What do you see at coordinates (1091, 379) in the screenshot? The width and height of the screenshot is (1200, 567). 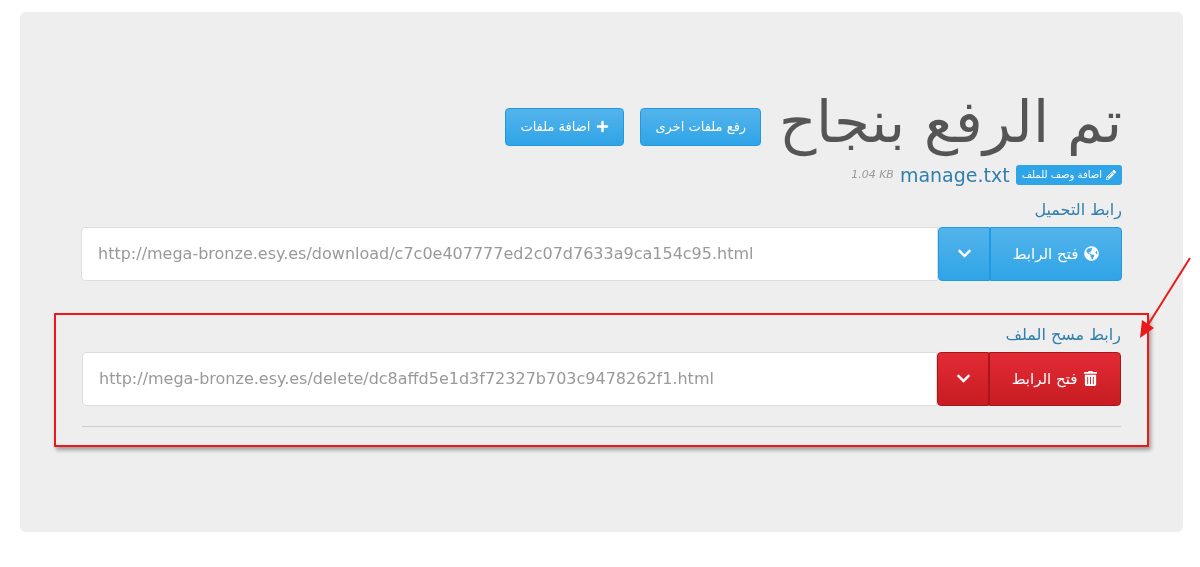 I see `trash-icon` at bounding box center [1091, 379].